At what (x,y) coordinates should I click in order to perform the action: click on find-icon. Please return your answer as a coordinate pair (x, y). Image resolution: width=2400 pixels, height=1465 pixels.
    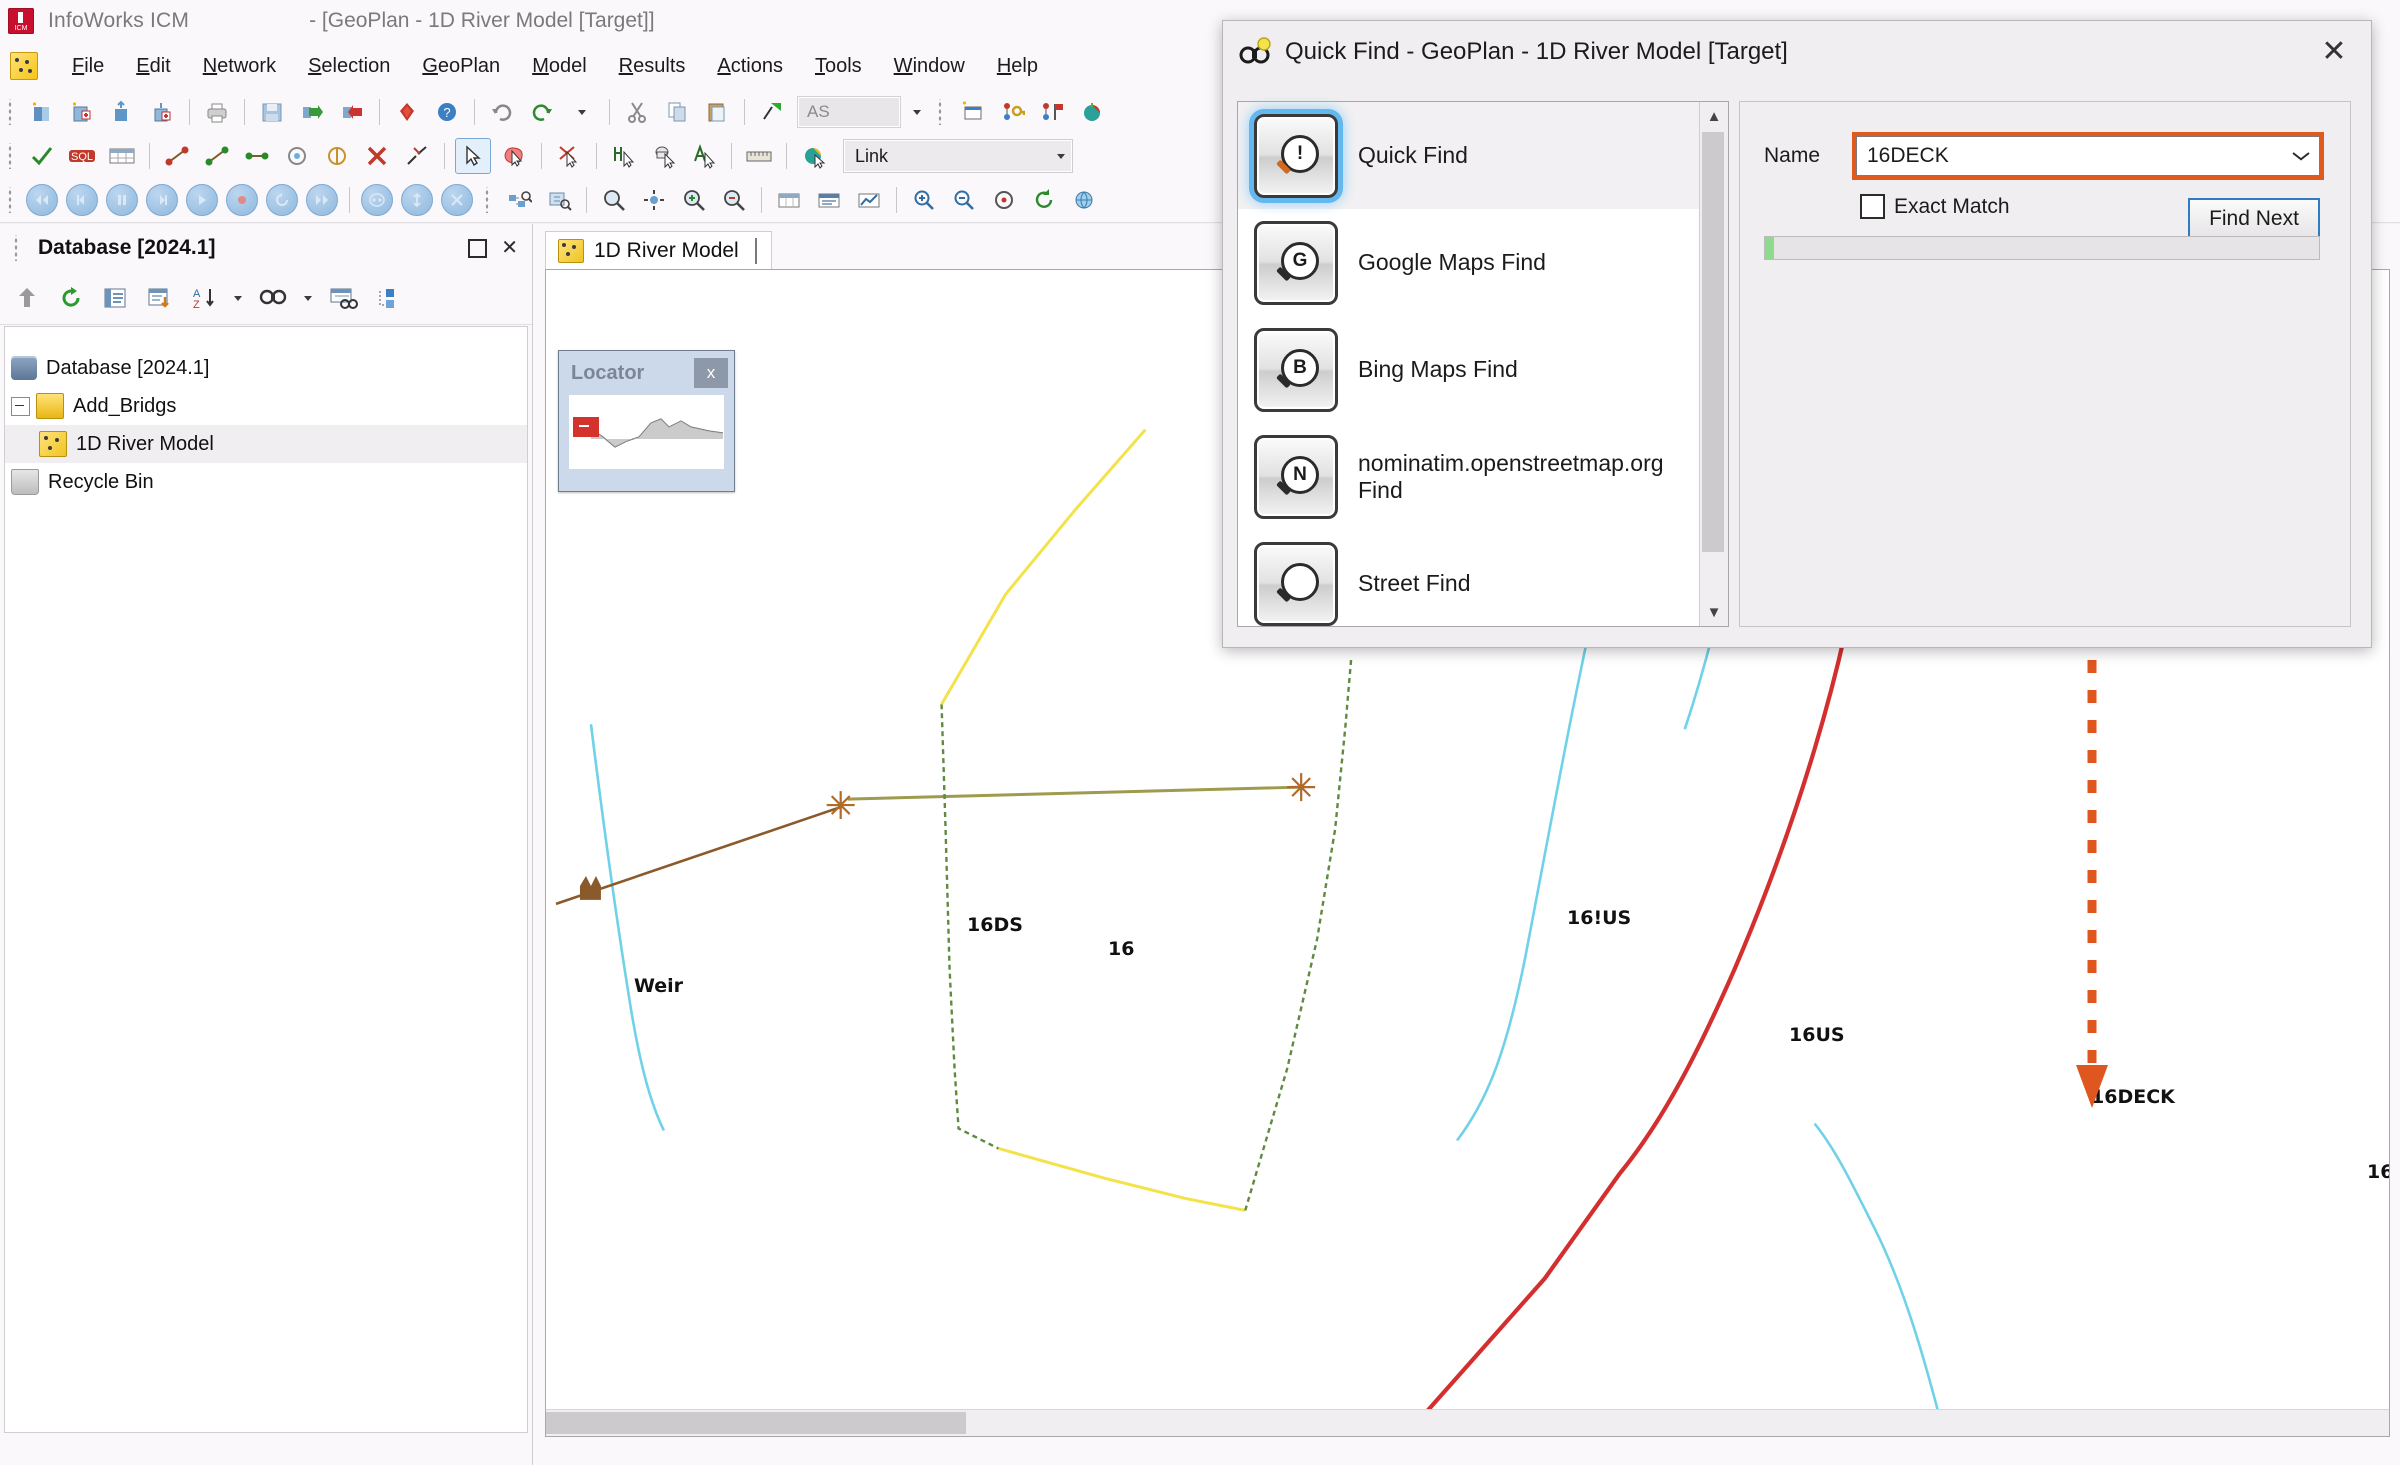
    Looking at the image, I should click on (273, 298).